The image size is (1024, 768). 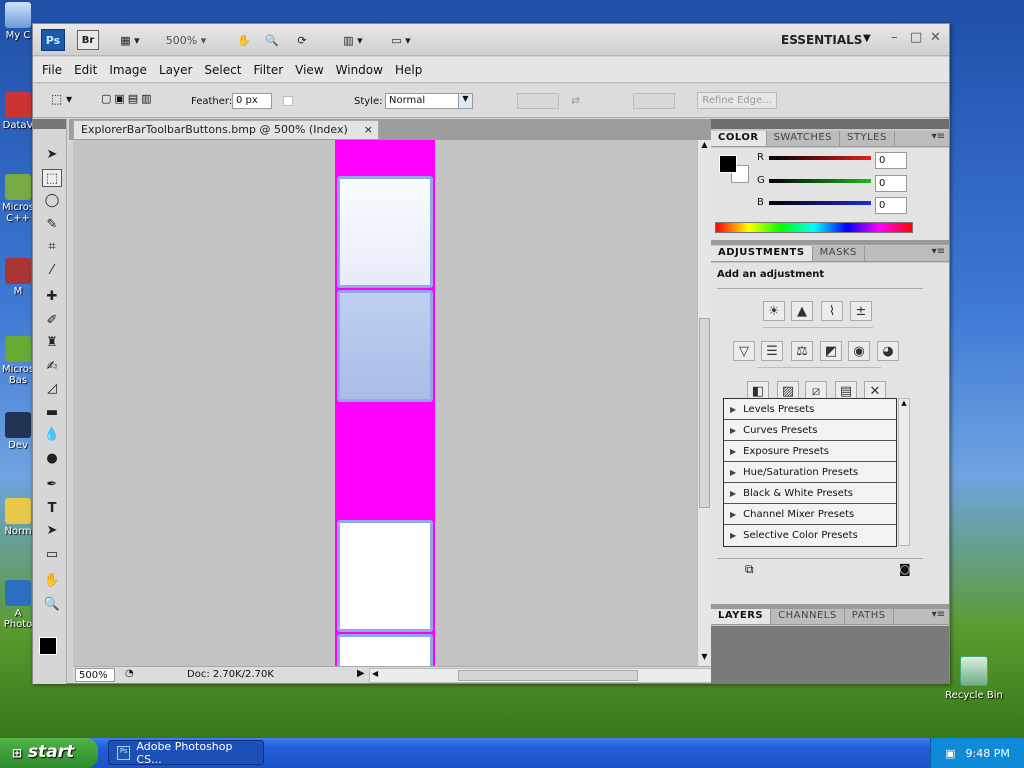 I want to click on menu-edit: Edit, so click(x=85, y=70).